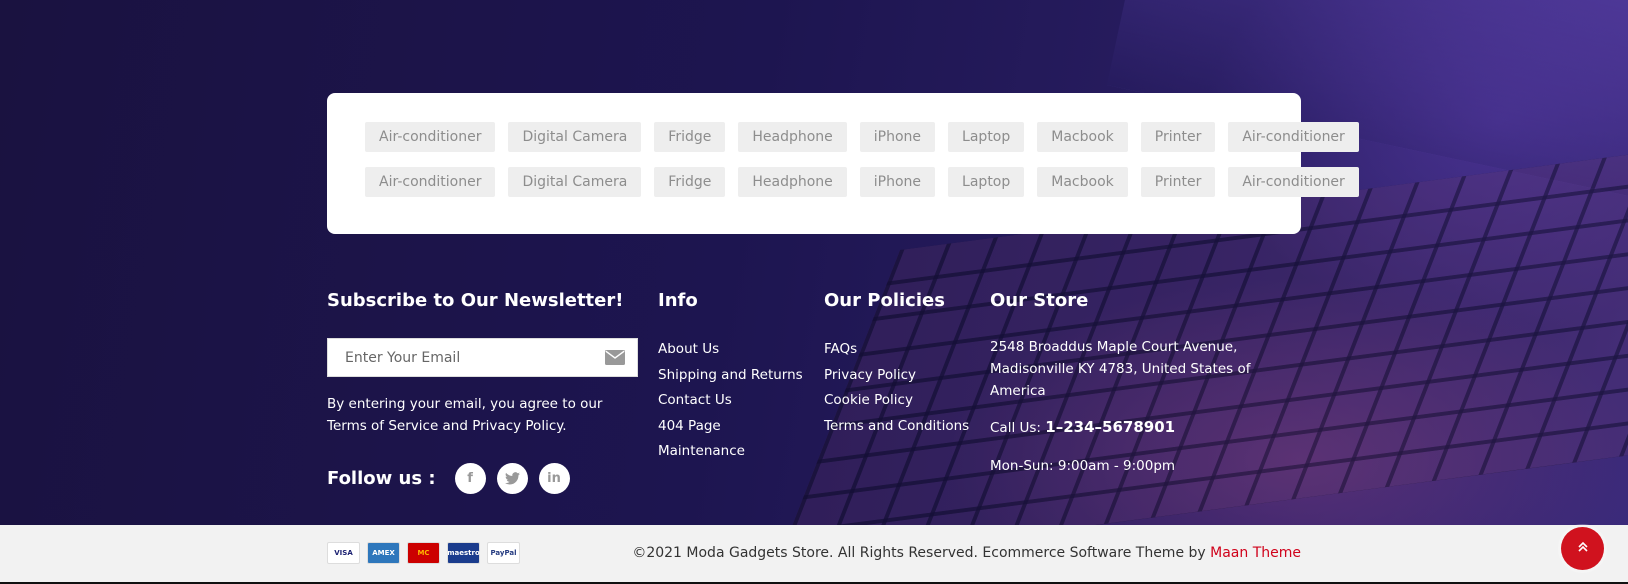 The height and width of the screenshot is (584, 1628). What do you see at coordinates (343, 553) in the screenshot?
I see `visa-icon: VISA` at bounding box center [343, 553].